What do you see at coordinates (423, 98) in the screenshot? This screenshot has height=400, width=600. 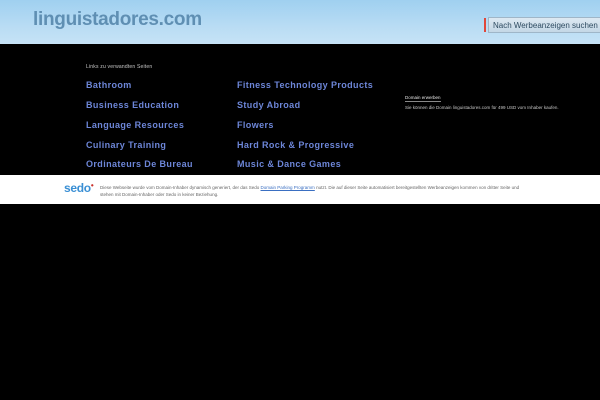 I see `buy-domain-title: Domain erwerben` at bounding box center [423, 98].